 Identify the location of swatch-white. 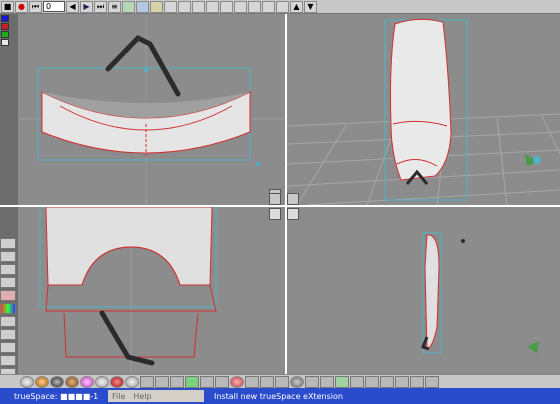
(5, 42).